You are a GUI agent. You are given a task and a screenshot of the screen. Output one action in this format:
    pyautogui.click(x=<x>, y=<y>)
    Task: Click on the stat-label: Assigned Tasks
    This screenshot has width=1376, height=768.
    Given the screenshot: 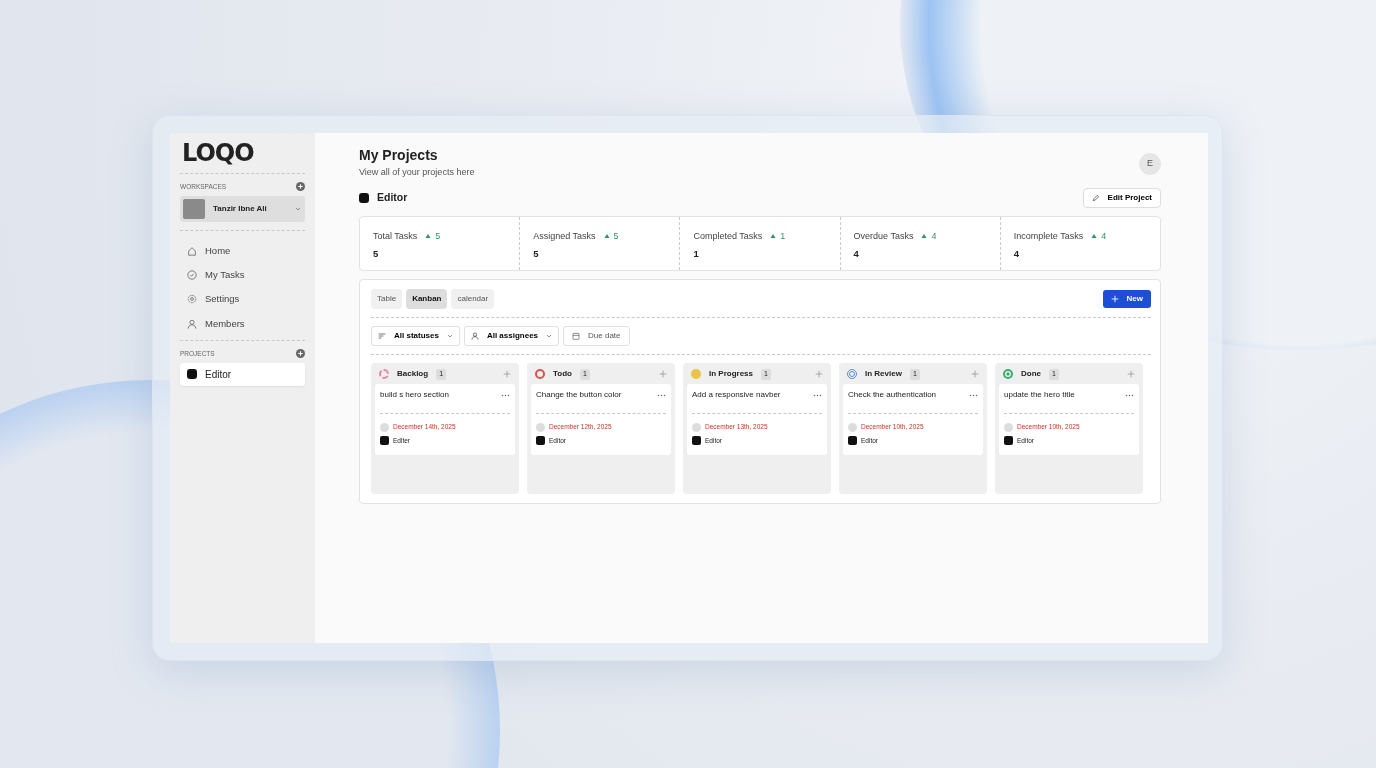 What is the action you would take?
    pyautogui.click(x=564, y=236)
    